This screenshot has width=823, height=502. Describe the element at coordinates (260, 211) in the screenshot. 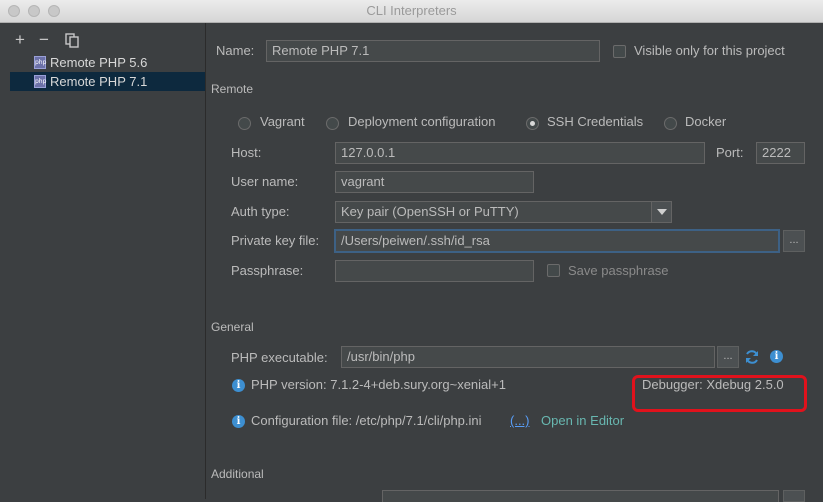

I see `auth-type-label: Auth type:` at that location.